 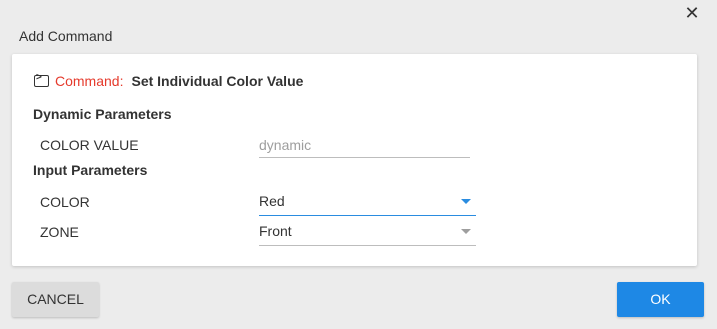 I want to click on color-value-field: dynamic, so click(x=364, y=147).